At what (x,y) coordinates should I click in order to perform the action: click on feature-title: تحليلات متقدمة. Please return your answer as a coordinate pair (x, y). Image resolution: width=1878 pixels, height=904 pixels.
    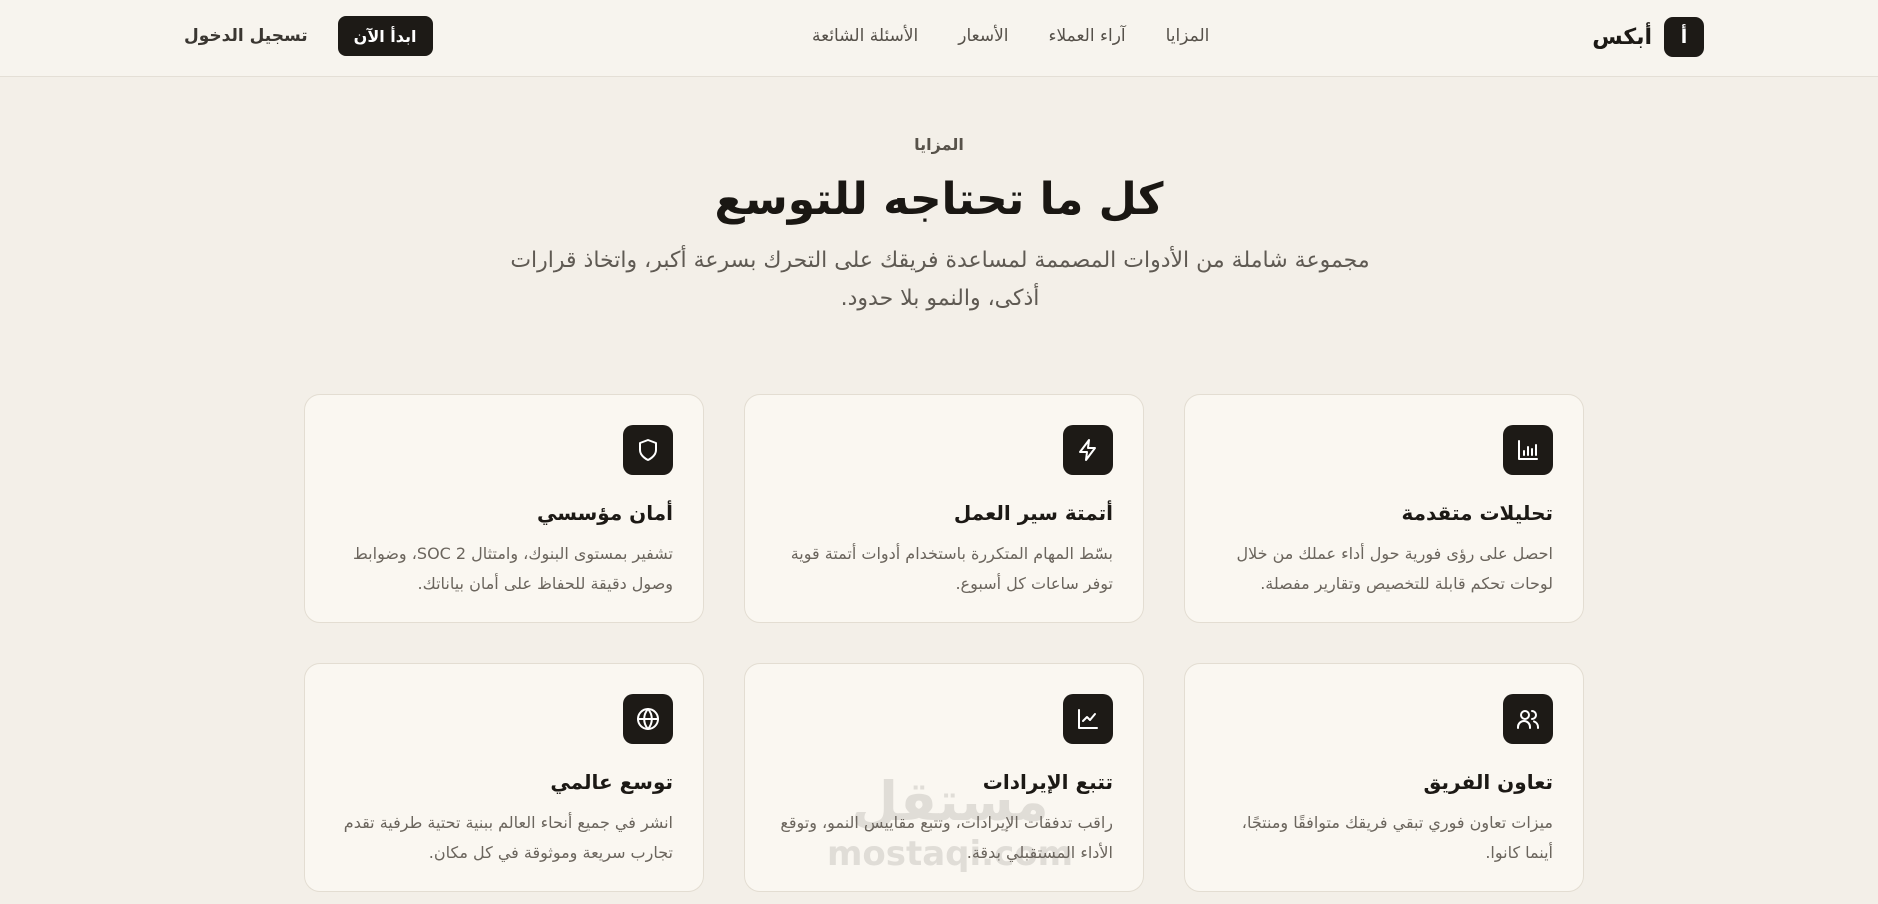
    Looking at the image, I should click on (1477, 513).